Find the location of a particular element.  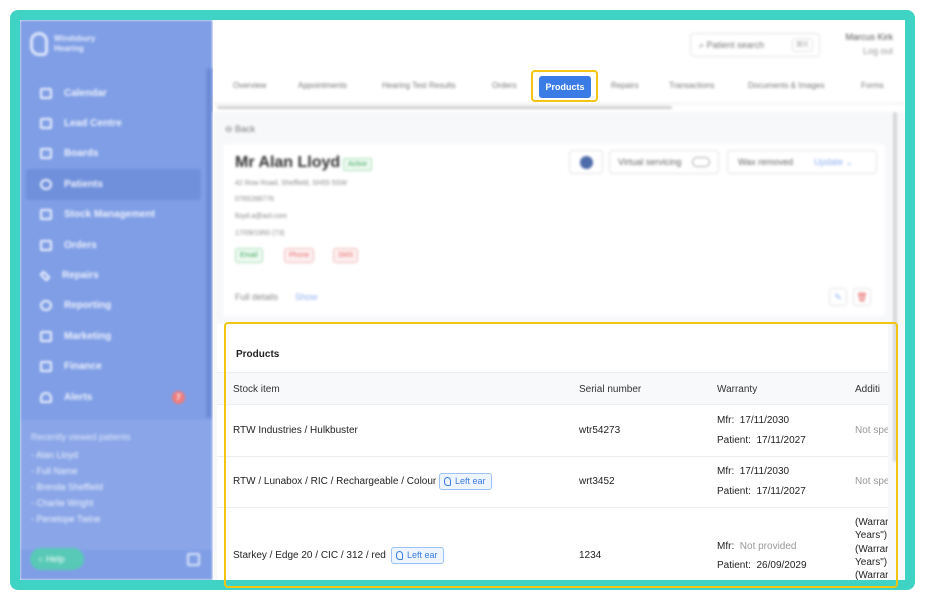

sidebar-item-orders: Orders is located at coordinates (116, 245).